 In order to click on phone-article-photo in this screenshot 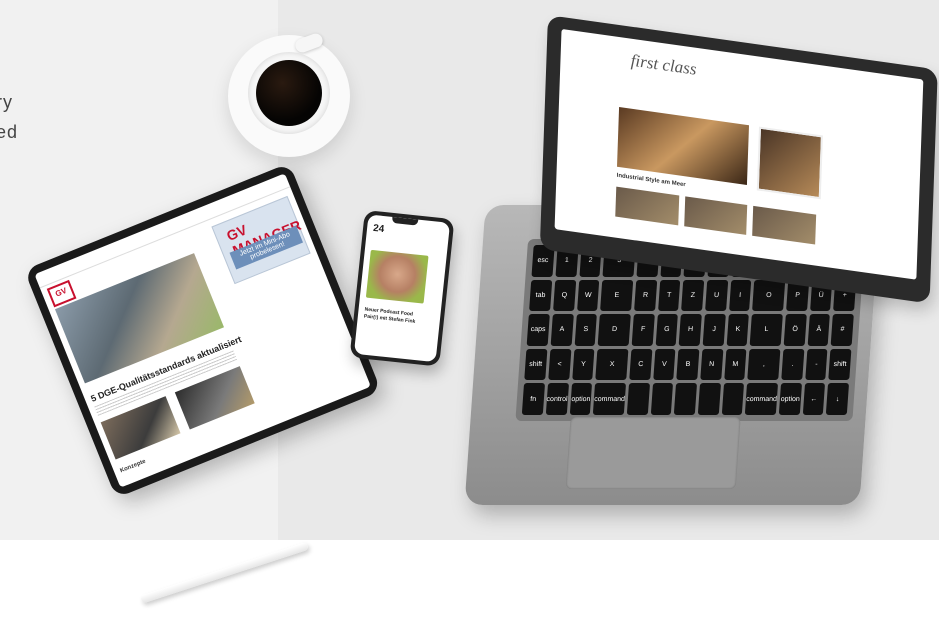, I will do `click(397, 276)`.